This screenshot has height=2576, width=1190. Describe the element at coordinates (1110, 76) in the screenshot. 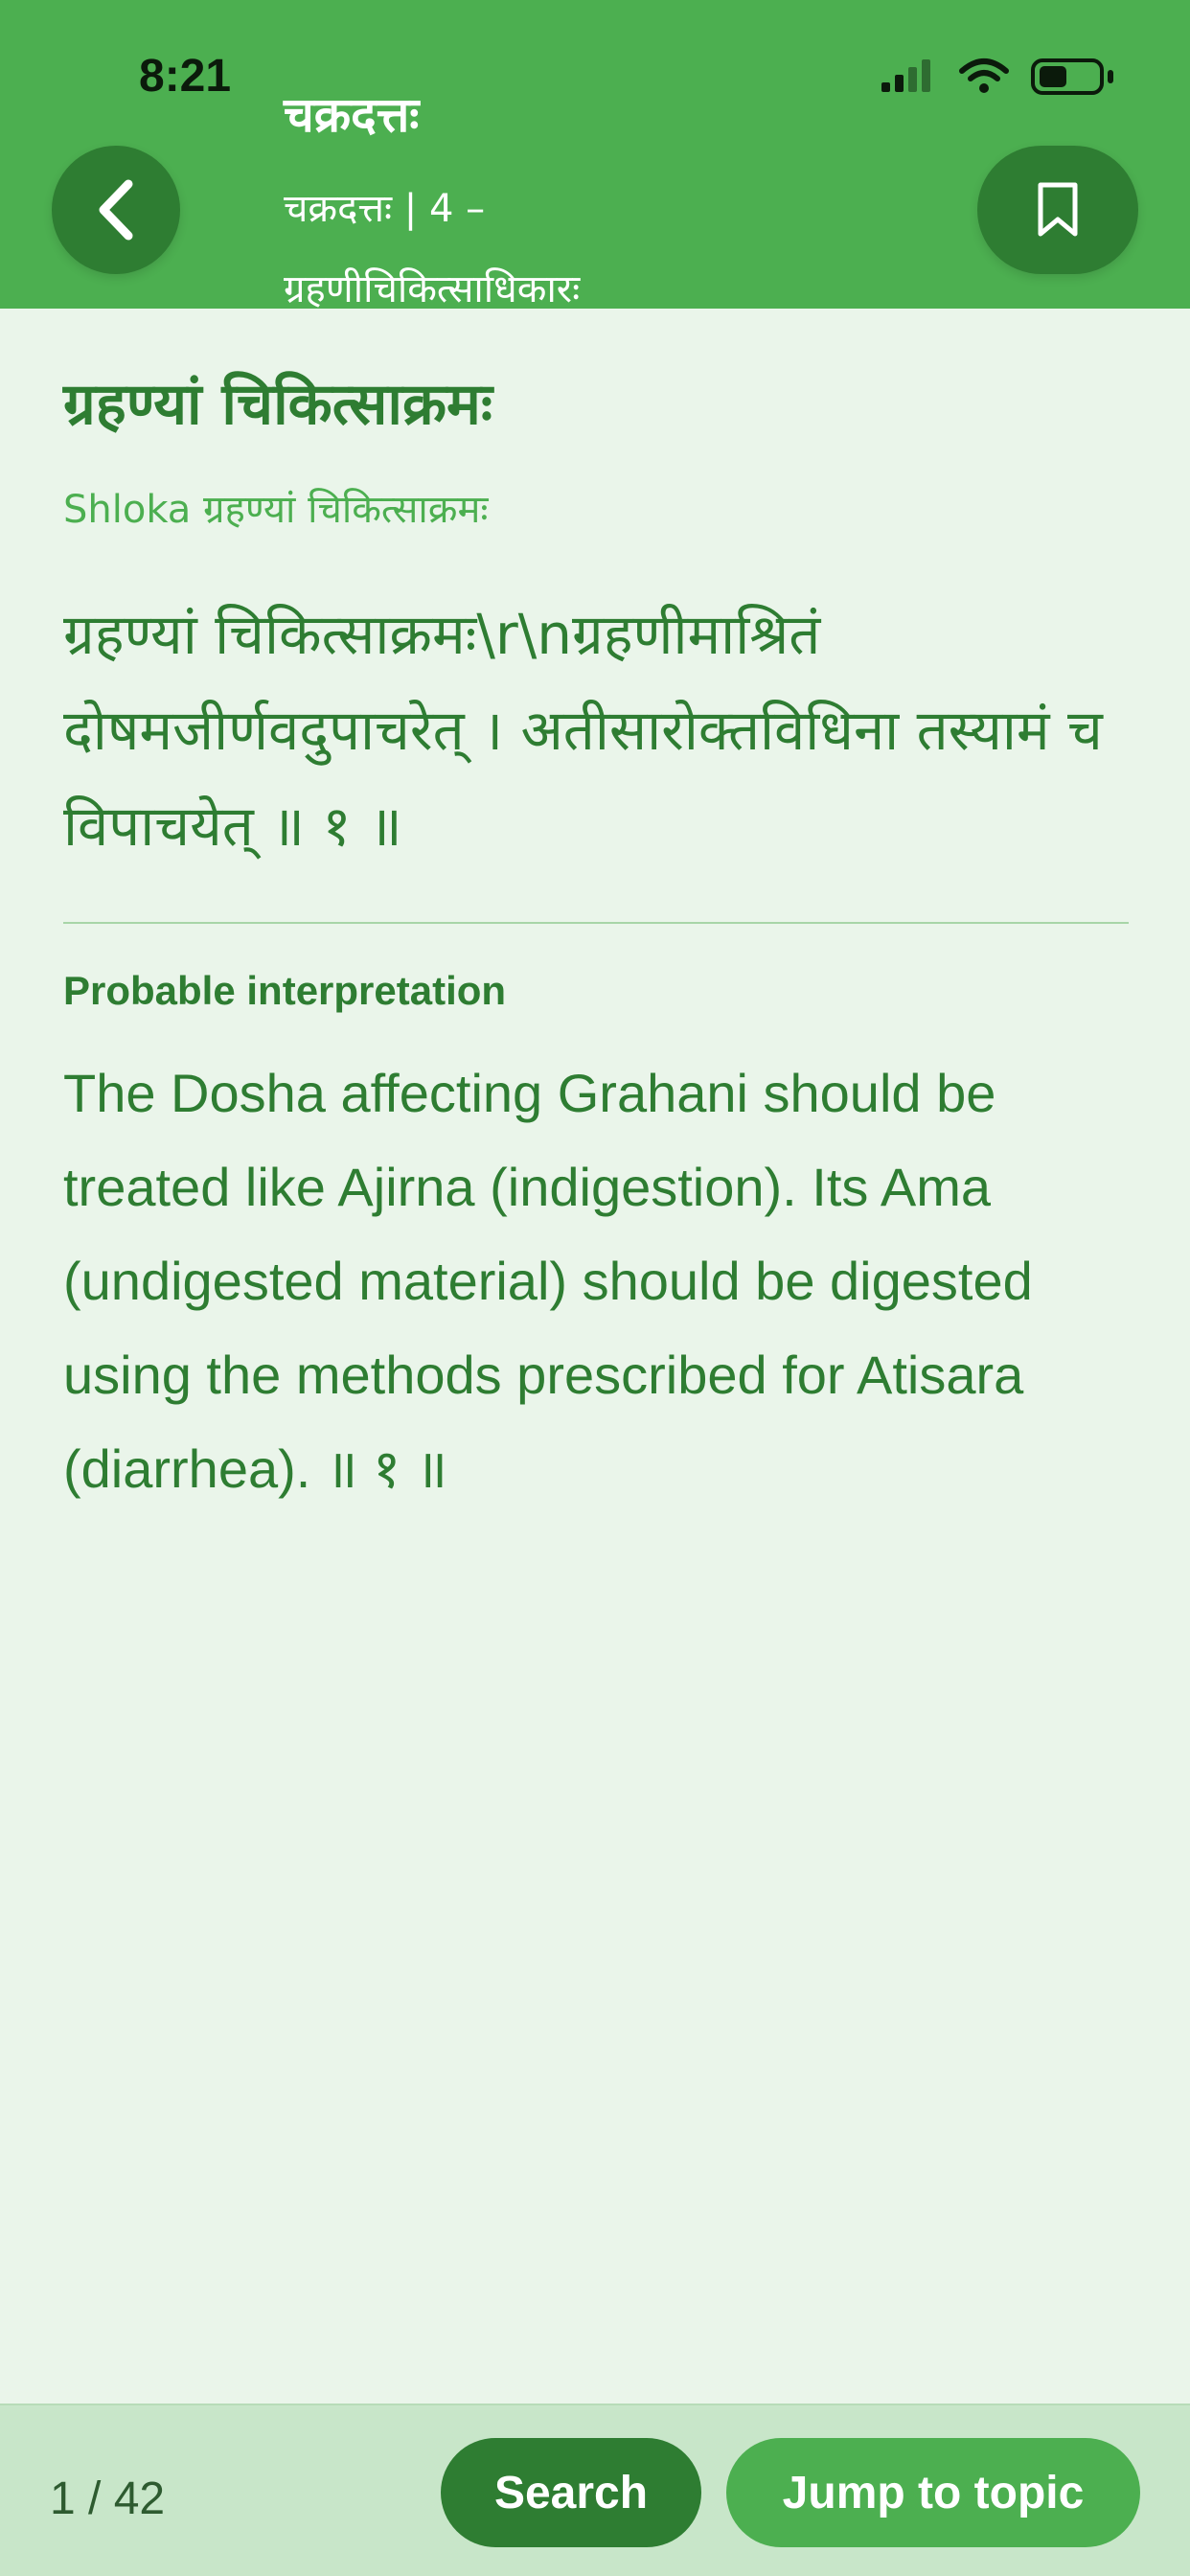

I see `battery-tip` at that location.